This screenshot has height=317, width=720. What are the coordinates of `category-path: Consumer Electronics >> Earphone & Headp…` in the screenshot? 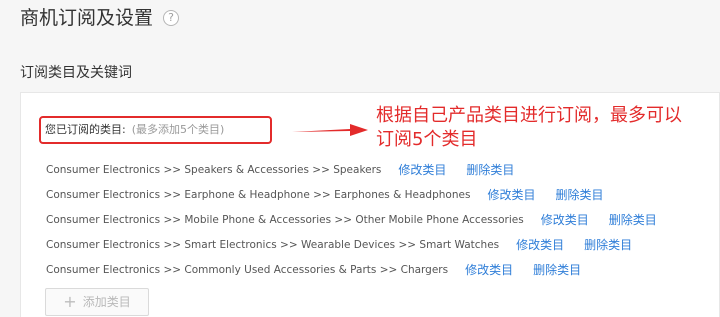 It's located at (258, 194).